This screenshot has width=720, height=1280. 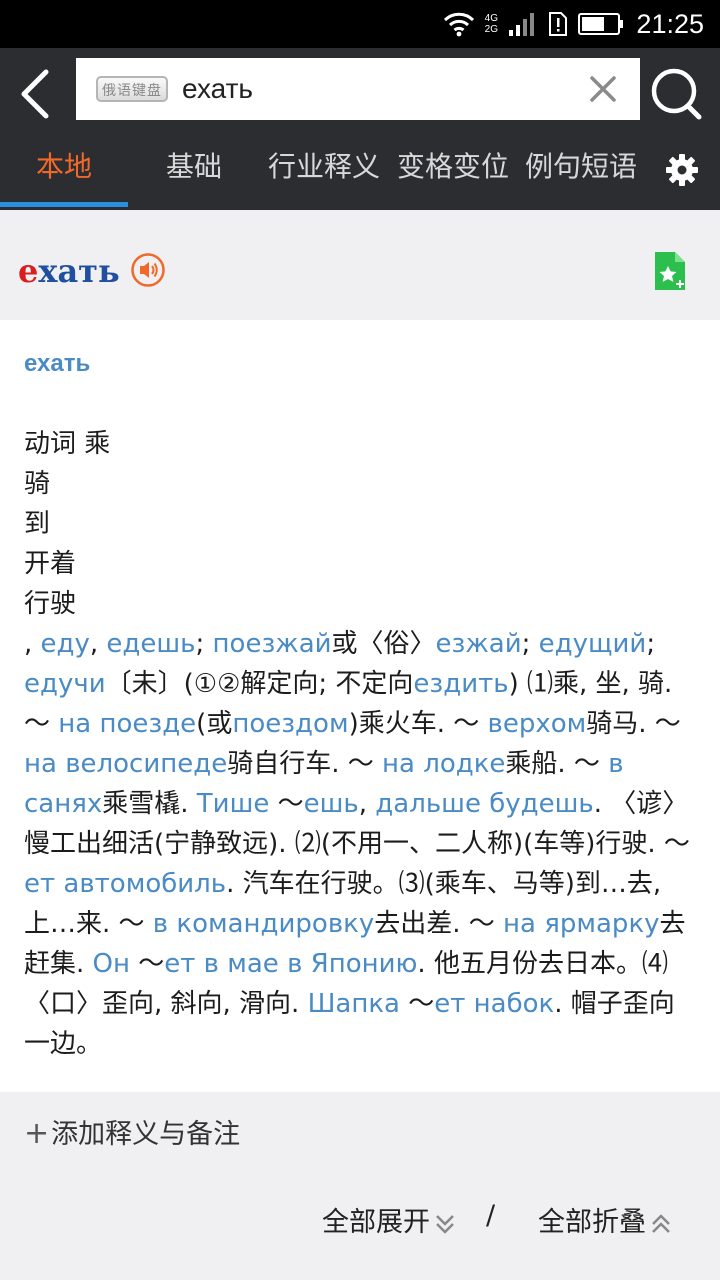 What do you see at coordinates (263, 924) in the screenshot?
I see `example-link: в командировку` at bounding box center [263, 924].